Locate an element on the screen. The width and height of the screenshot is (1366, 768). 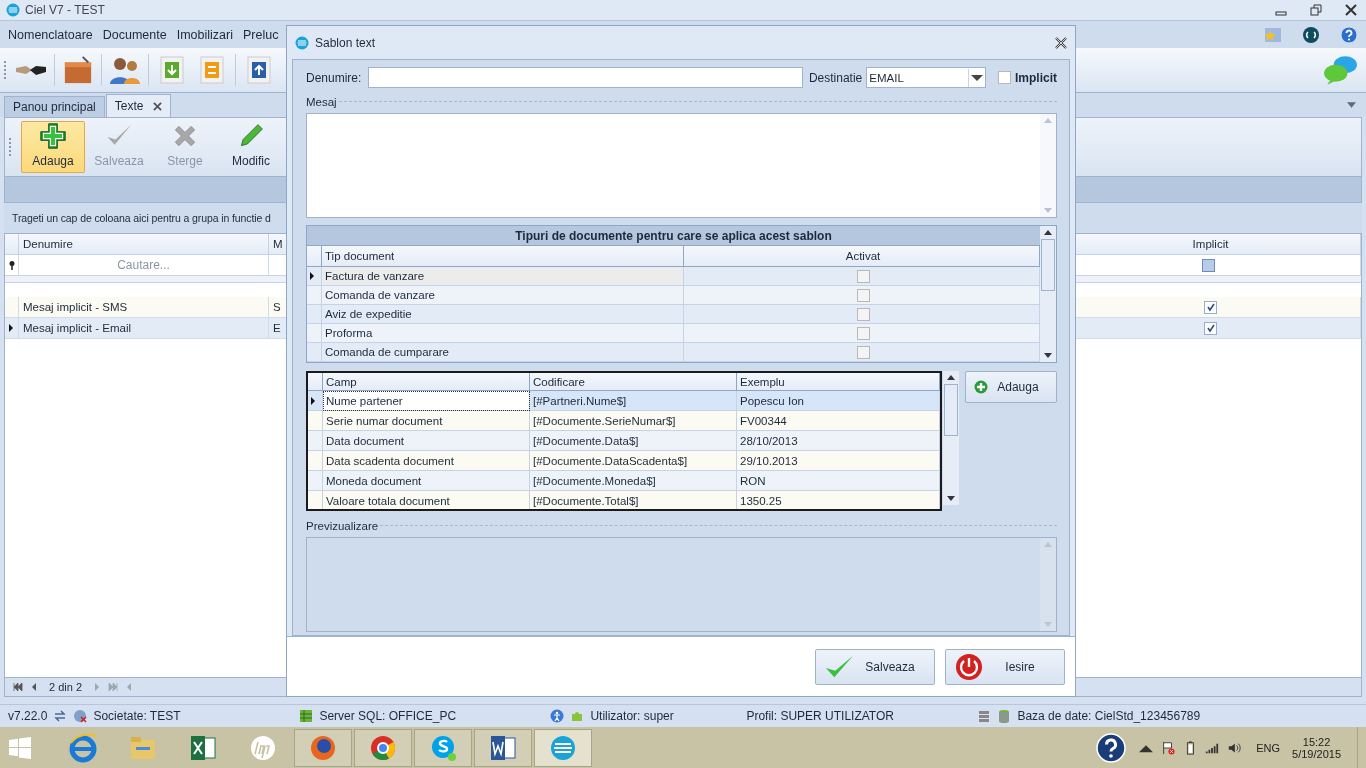
first-page-icon is located at coordinates (18, 687).